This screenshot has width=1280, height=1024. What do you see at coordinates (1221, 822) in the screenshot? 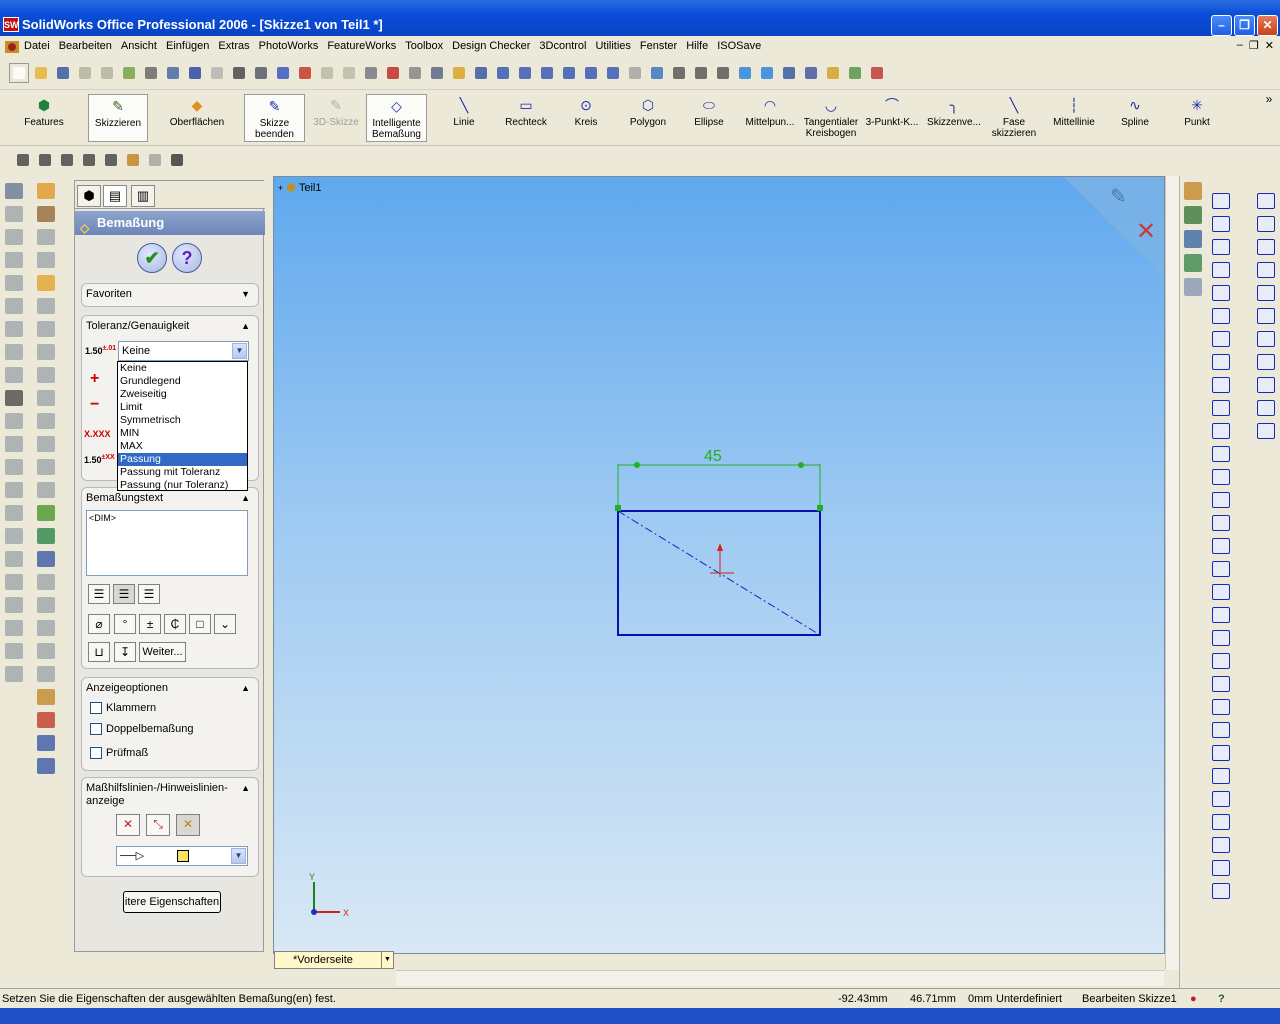
I see `copy-entities-icon` at bounding box center [1221, 822].